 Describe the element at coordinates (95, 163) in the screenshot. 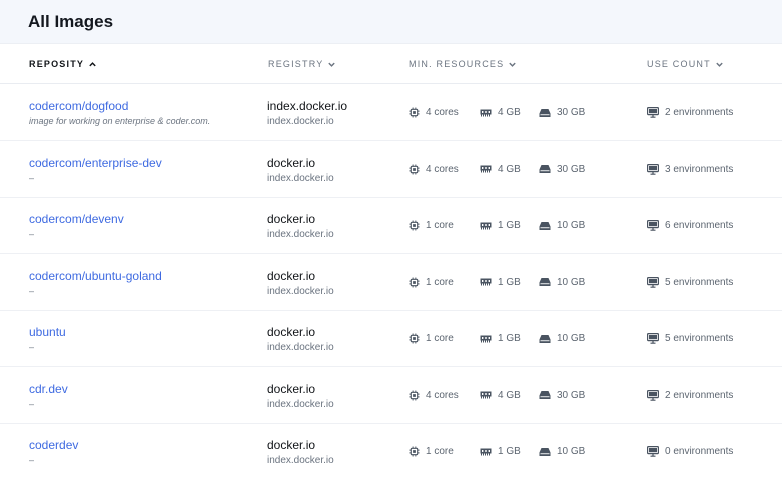

I see `repository-link: codercom/enterprise-dev` at that location.